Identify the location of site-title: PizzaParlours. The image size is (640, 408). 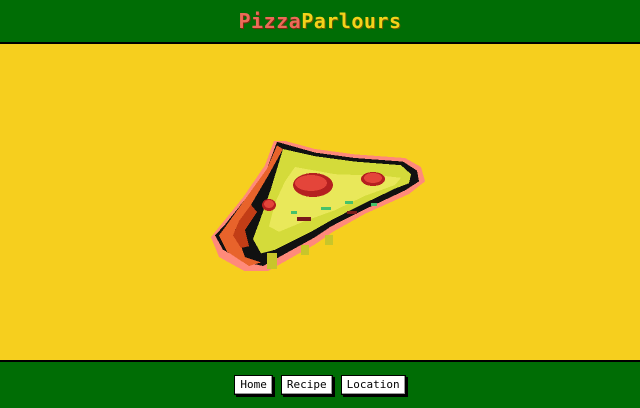
(319, 21).